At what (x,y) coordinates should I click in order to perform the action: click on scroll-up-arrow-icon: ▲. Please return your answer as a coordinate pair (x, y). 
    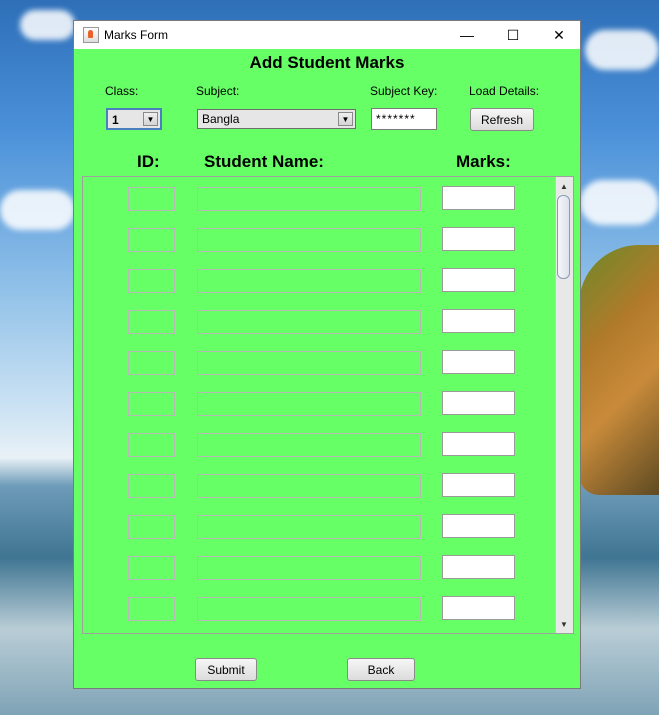
    Looking at the image, I should click on (564, 186).